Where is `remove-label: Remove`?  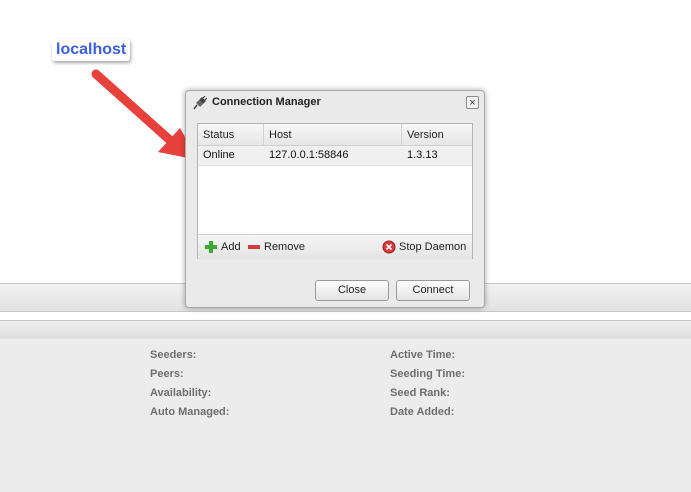
remove-label: Remove is located at coordinates (284, 247).